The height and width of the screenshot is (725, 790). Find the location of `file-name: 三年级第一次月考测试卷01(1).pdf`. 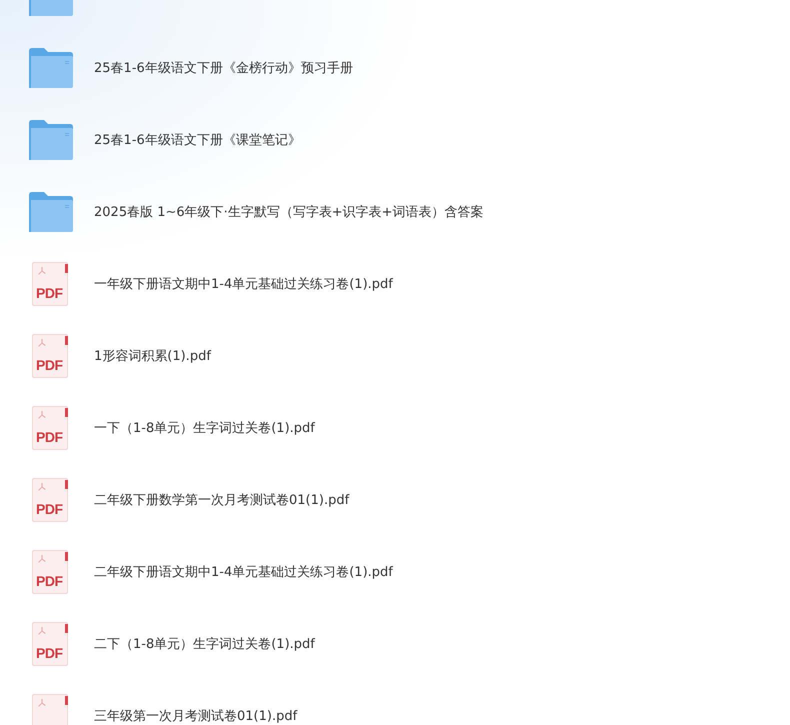

file-name: 三年级第一次月考测试卷01(1).pdf is located at coordinates (196, 716).